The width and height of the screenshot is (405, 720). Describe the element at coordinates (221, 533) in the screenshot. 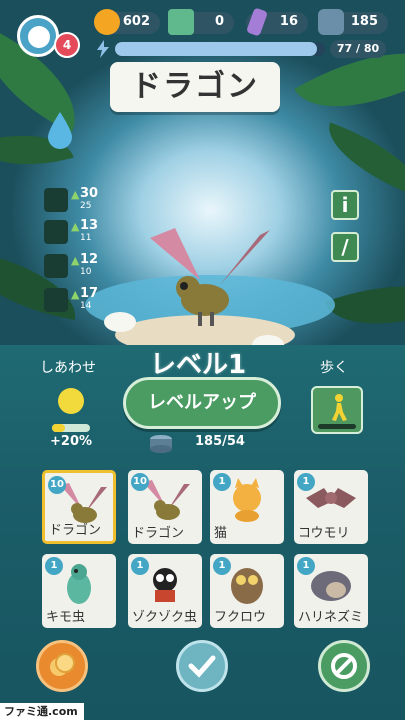

I see `card-name: 猫` at that location.